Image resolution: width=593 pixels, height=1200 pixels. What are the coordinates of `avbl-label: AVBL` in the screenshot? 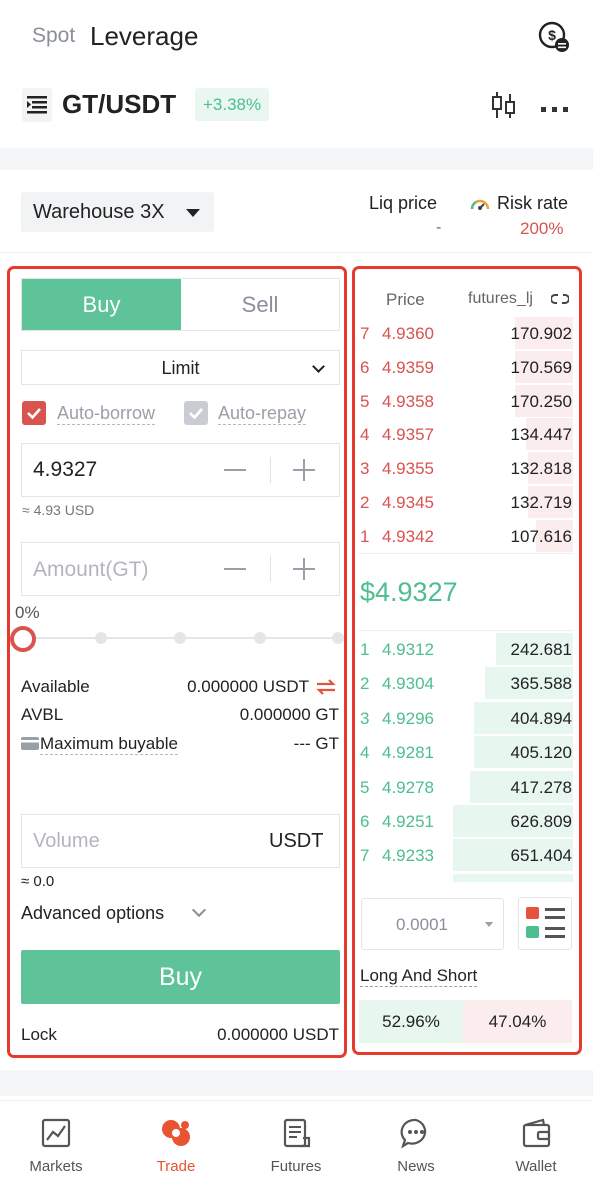 It's located at (42, 714).